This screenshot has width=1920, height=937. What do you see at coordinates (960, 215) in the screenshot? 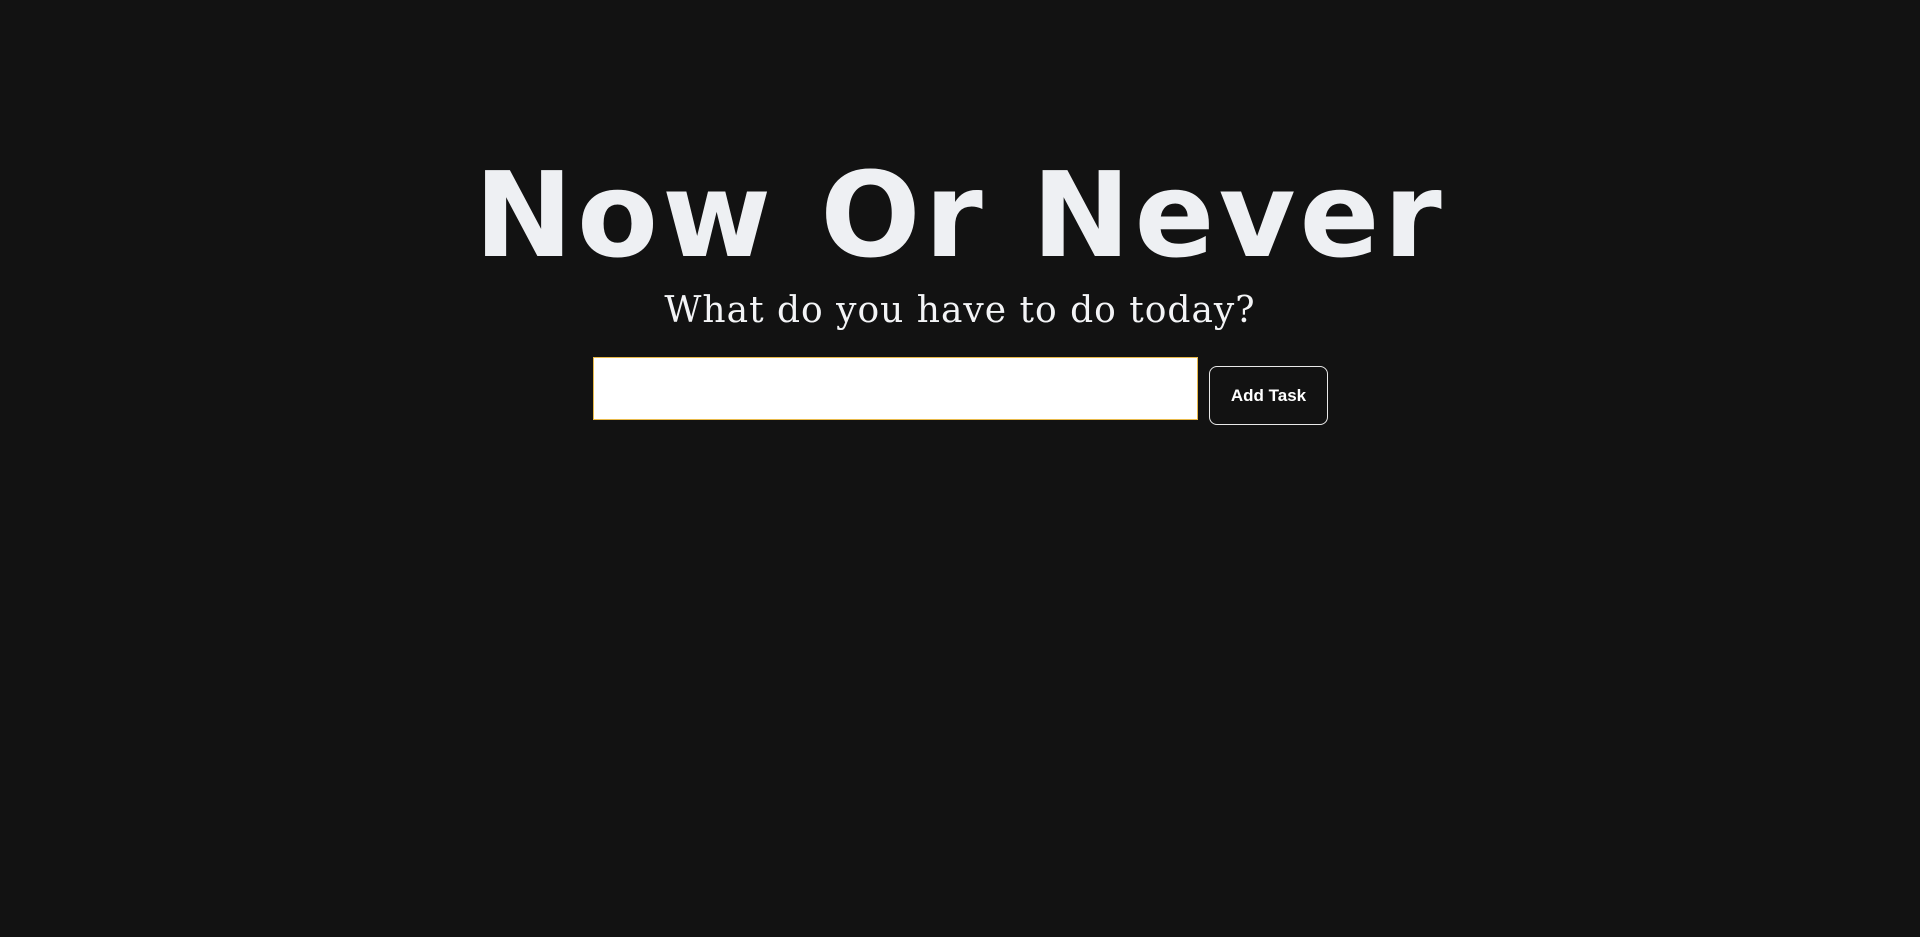
I see `app-title: Now Or Never` at bounding box center [960, 215].